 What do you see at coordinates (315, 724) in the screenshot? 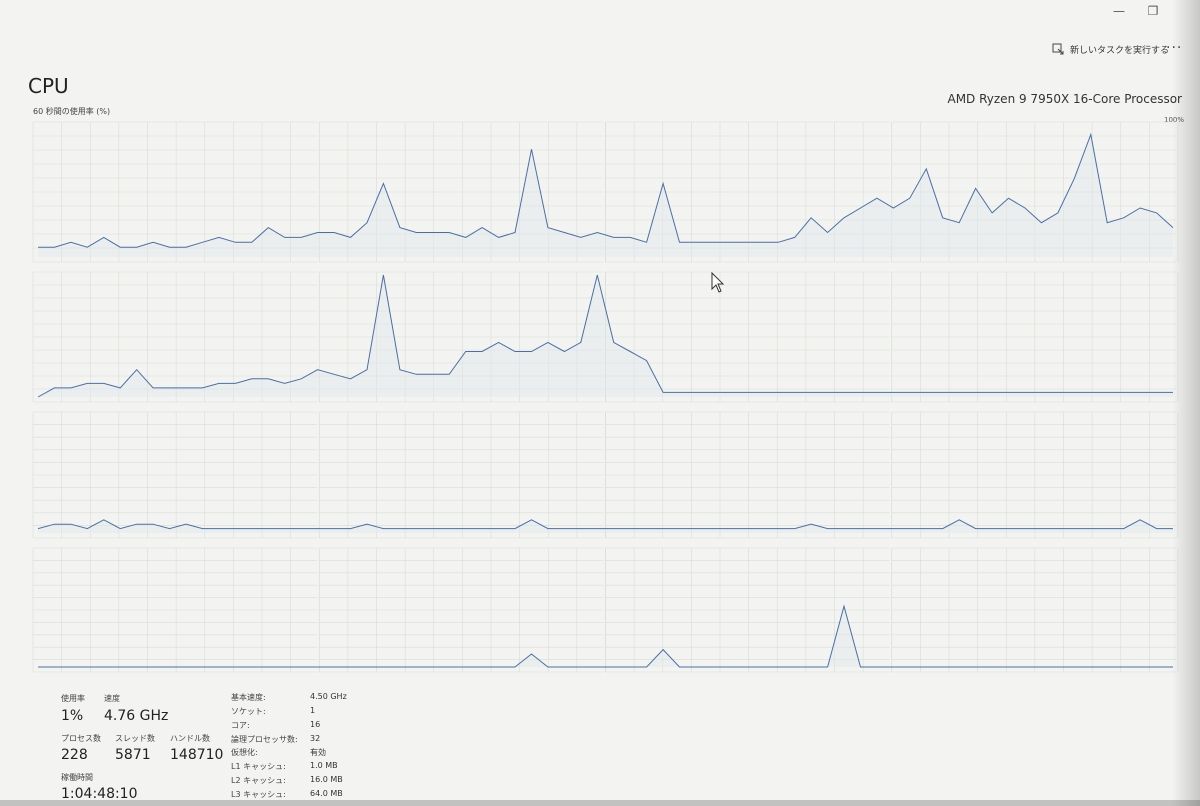
I see `spec-value-cores: 16` at bounding box center [315, 724].